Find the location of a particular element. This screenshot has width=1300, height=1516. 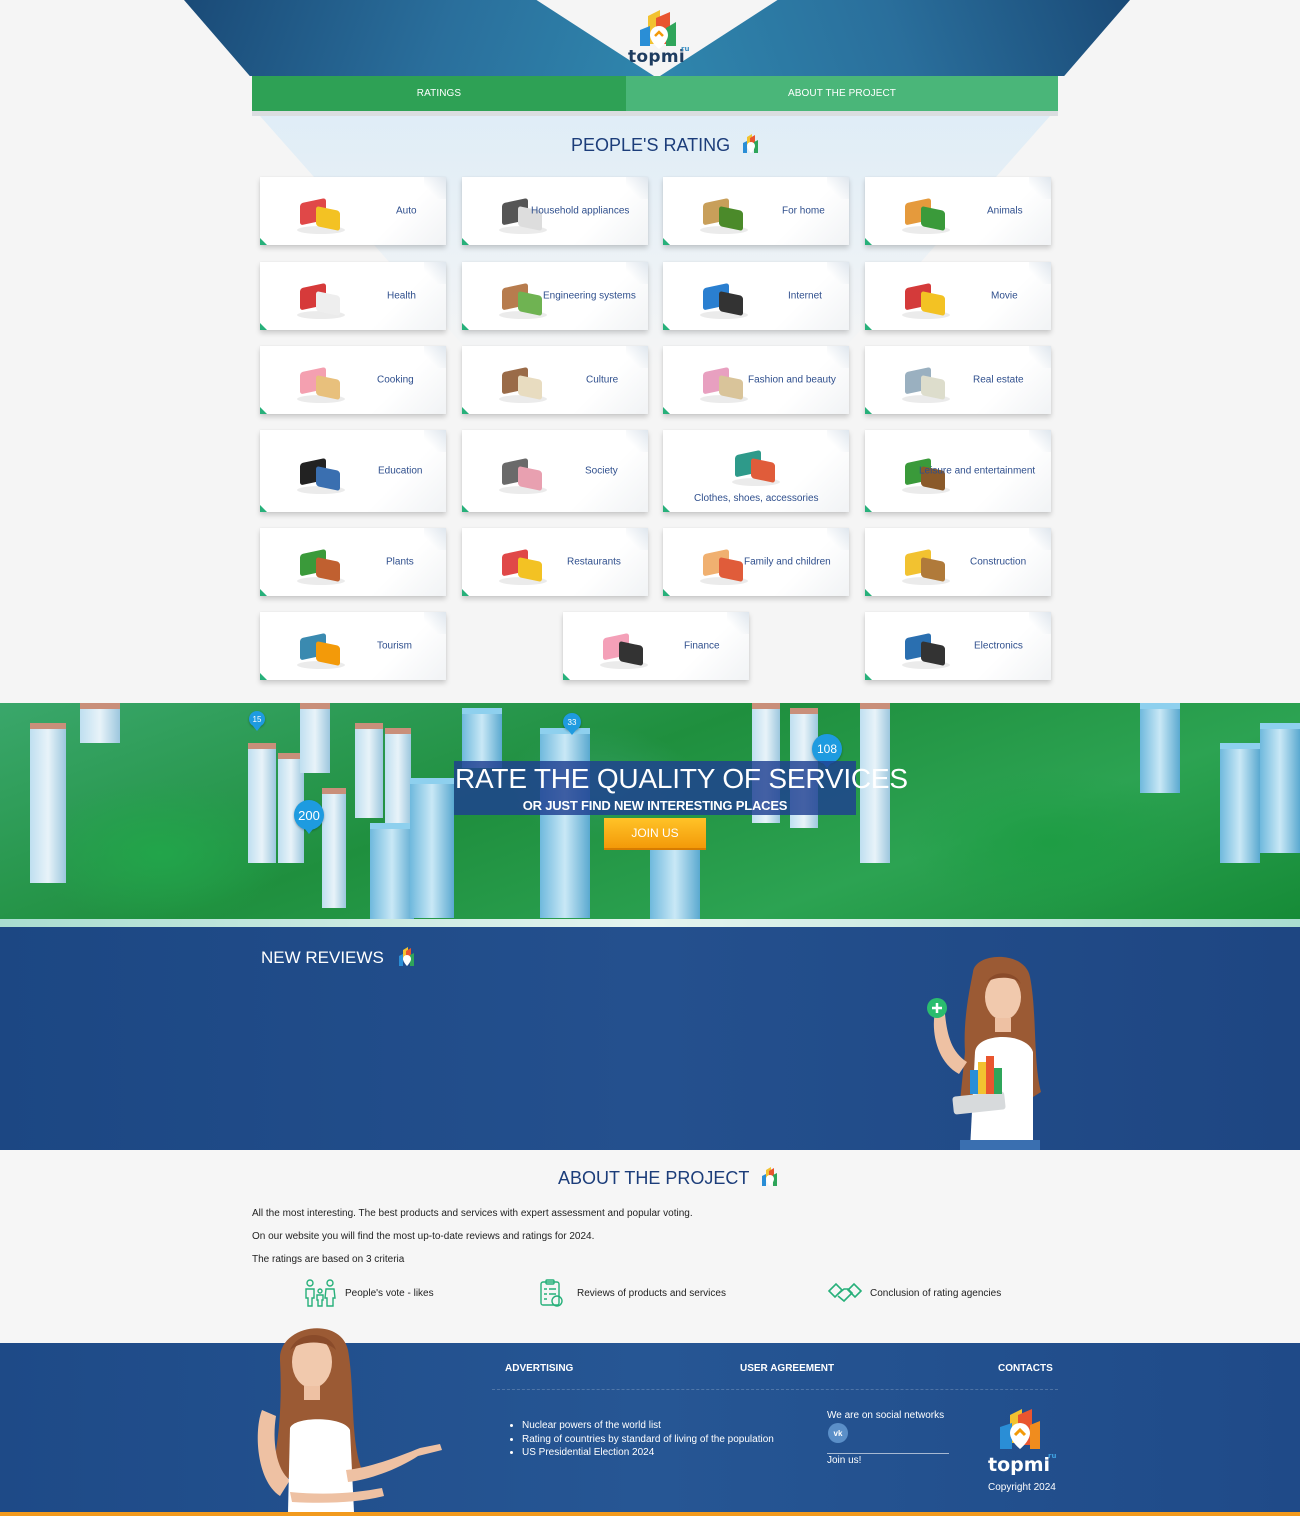

peoples-rating-heading: PEOPLE'S RATING is located at coordinates (651, 144).